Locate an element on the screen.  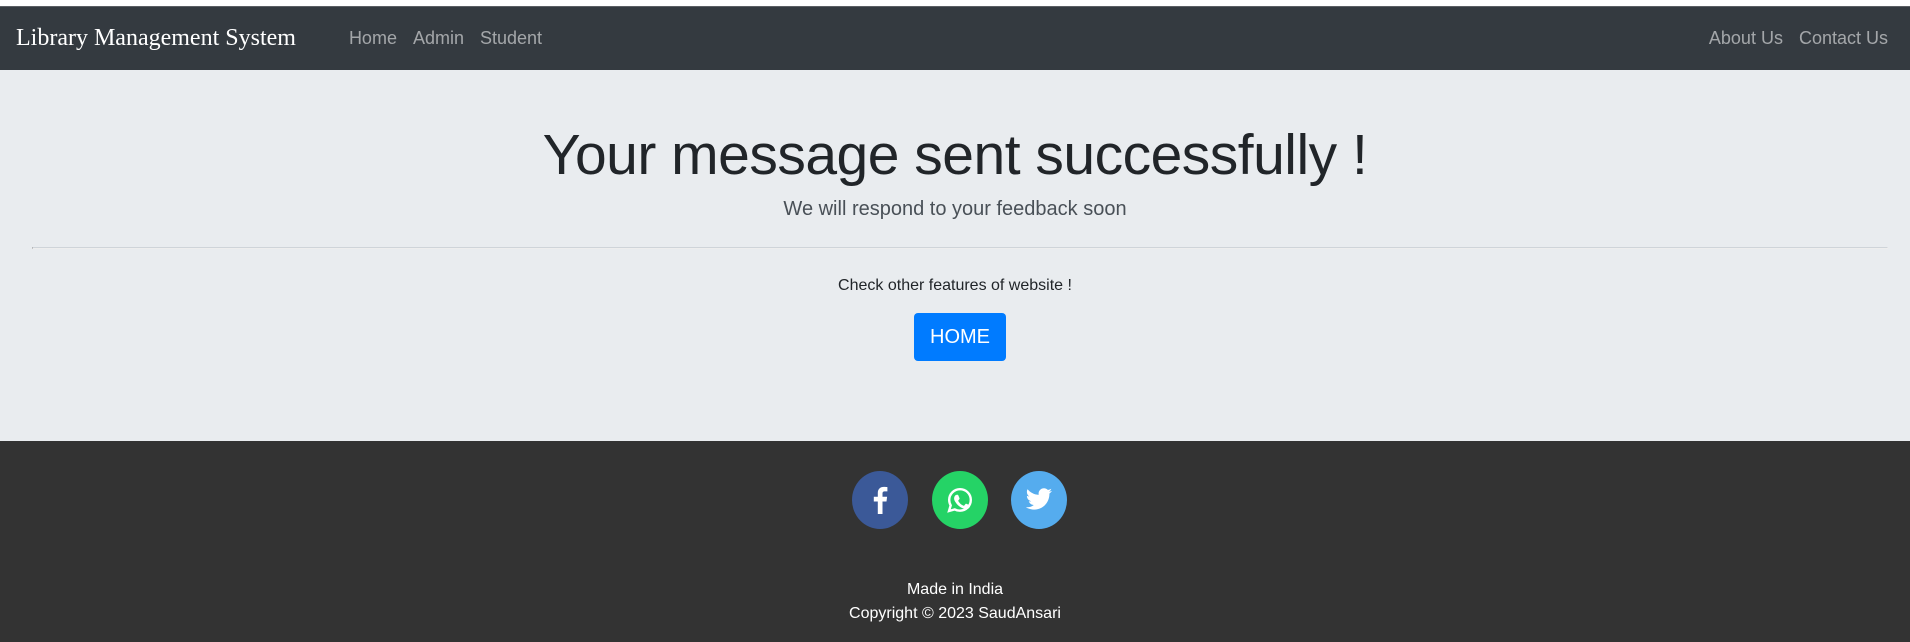
brand-title: Library Management System is located at coordinates (156, 38).